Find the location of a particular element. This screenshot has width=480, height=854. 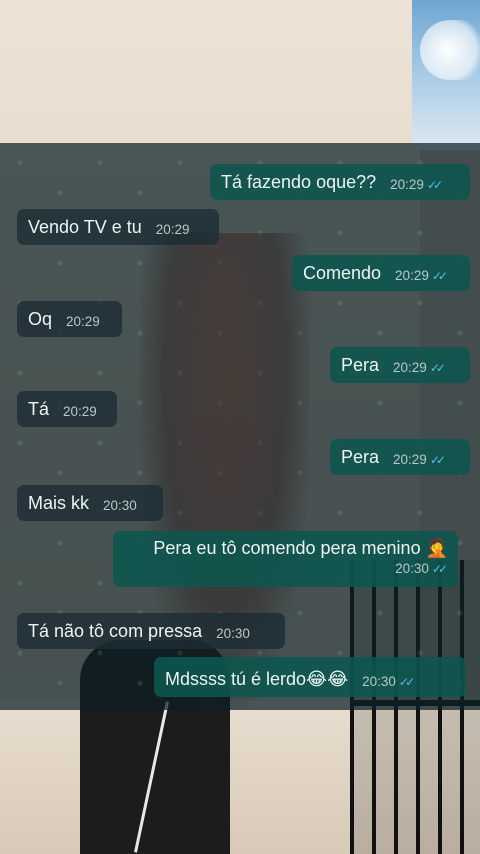

message-text: Comendo is located at coordinates (342, 273).